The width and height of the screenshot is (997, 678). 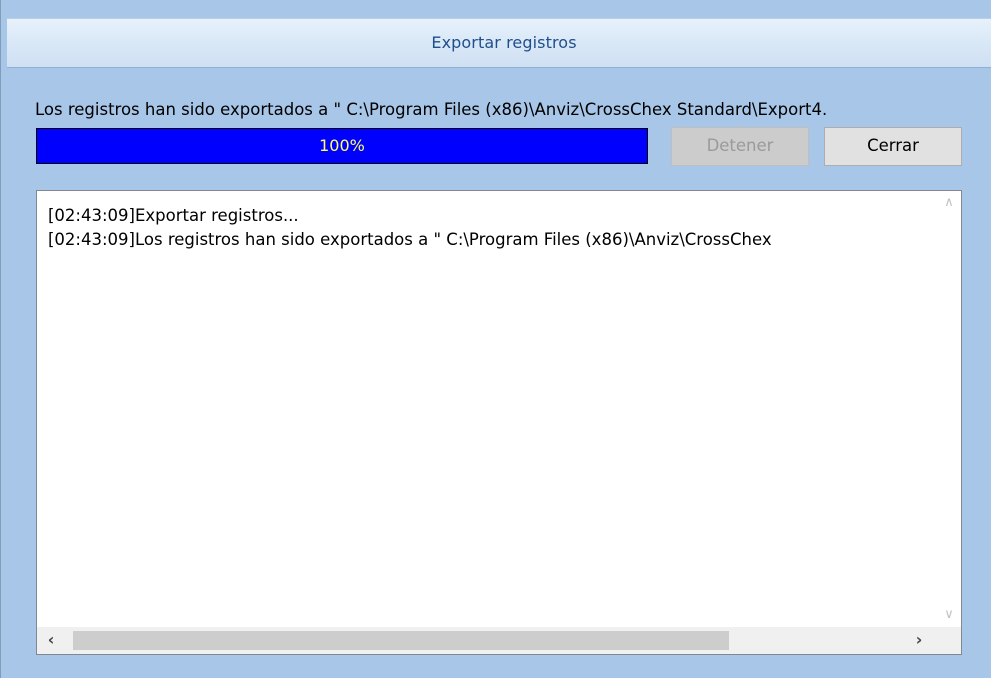 What do you see at coordinates (949, 203) in the screenshot?
I see `chevron-up-icon: ∧` at bounding box center [949, 203].